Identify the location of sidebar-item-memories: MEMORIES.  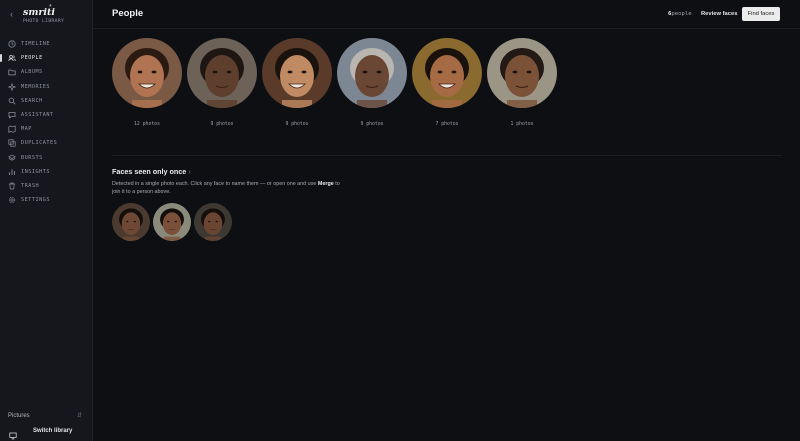
(46, 87).